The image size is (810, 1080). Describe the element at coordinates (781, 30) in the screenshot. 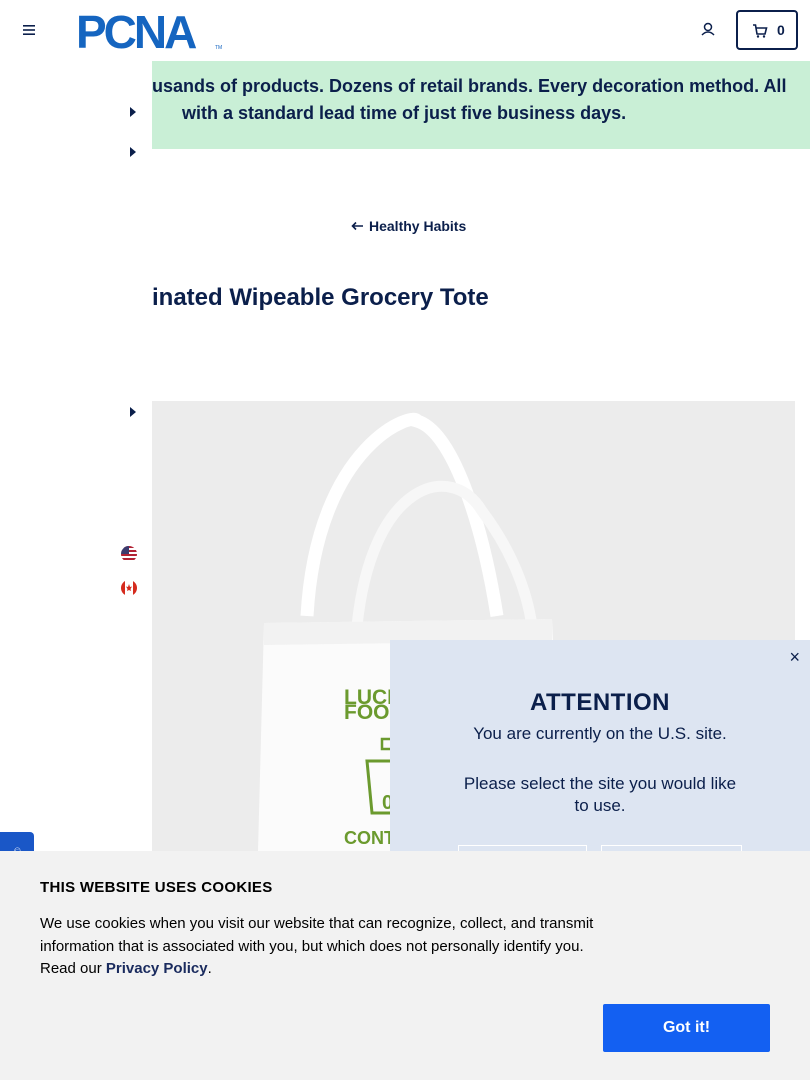

I see `cart-count: 0` at that location.